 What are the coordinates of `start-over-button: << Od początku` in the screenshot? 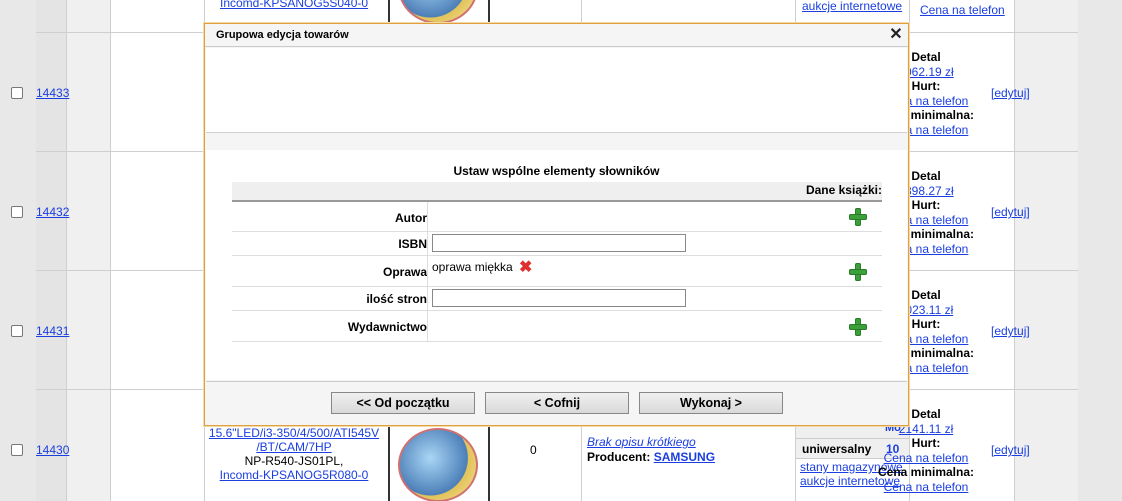 It's located at (403, 403).